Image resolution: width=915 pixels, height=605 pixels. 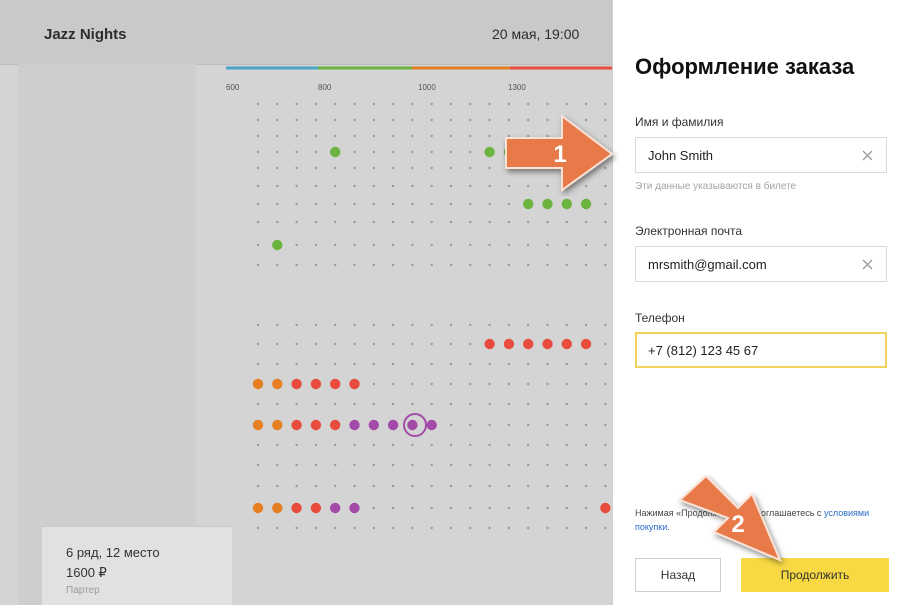 What do you see at coordinates (745, 66) in the screenshot?
I see `form-title: Оформление заказа` at bounding box center [745, 66].